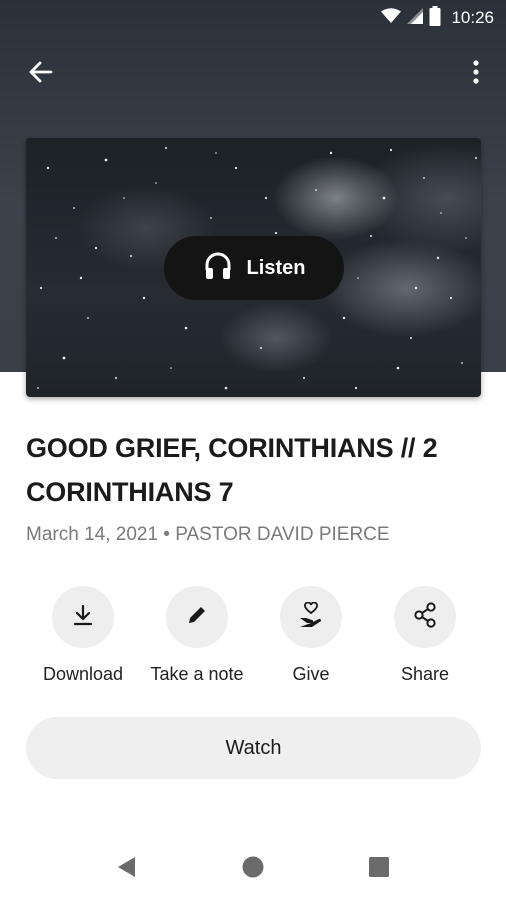 The height and width of the screenshot is (900, 506). Describe the element at coordinates (425, 674) in the screenshot. I see `share-label: Share` at that location.